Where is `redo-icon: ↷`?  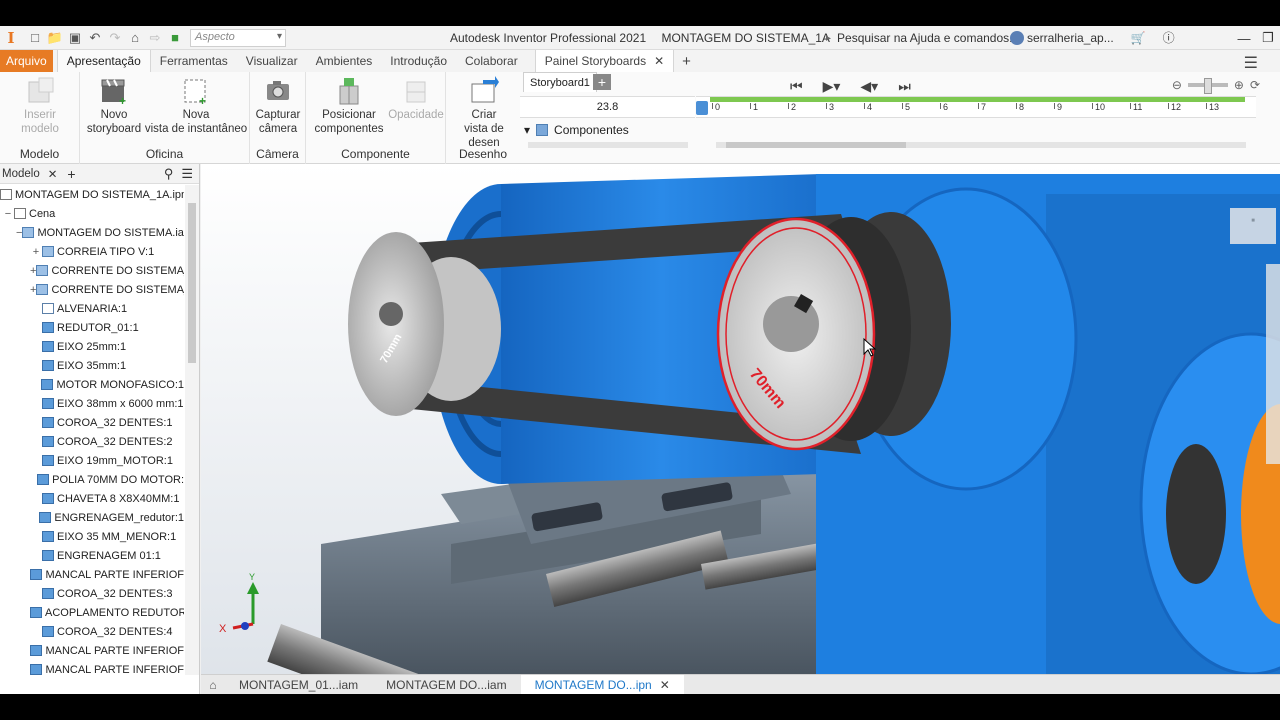
redo-icon: ↷ is located at coordinates (115, 38).